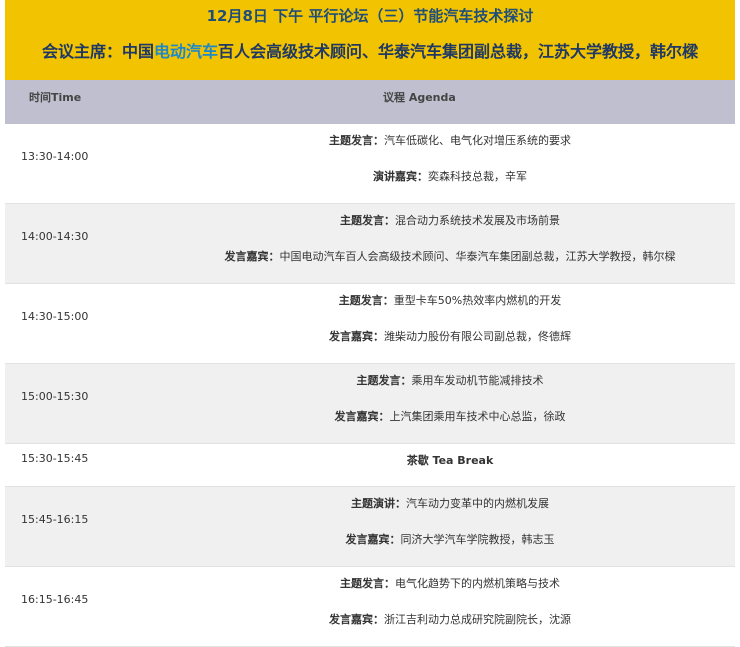 This screenshot has height=647, width=740. What do you see at coordinates (186, 51) in the screenshot?
I see `chair-highlight-link: 电动汽车` at bounding box center [186, 51].